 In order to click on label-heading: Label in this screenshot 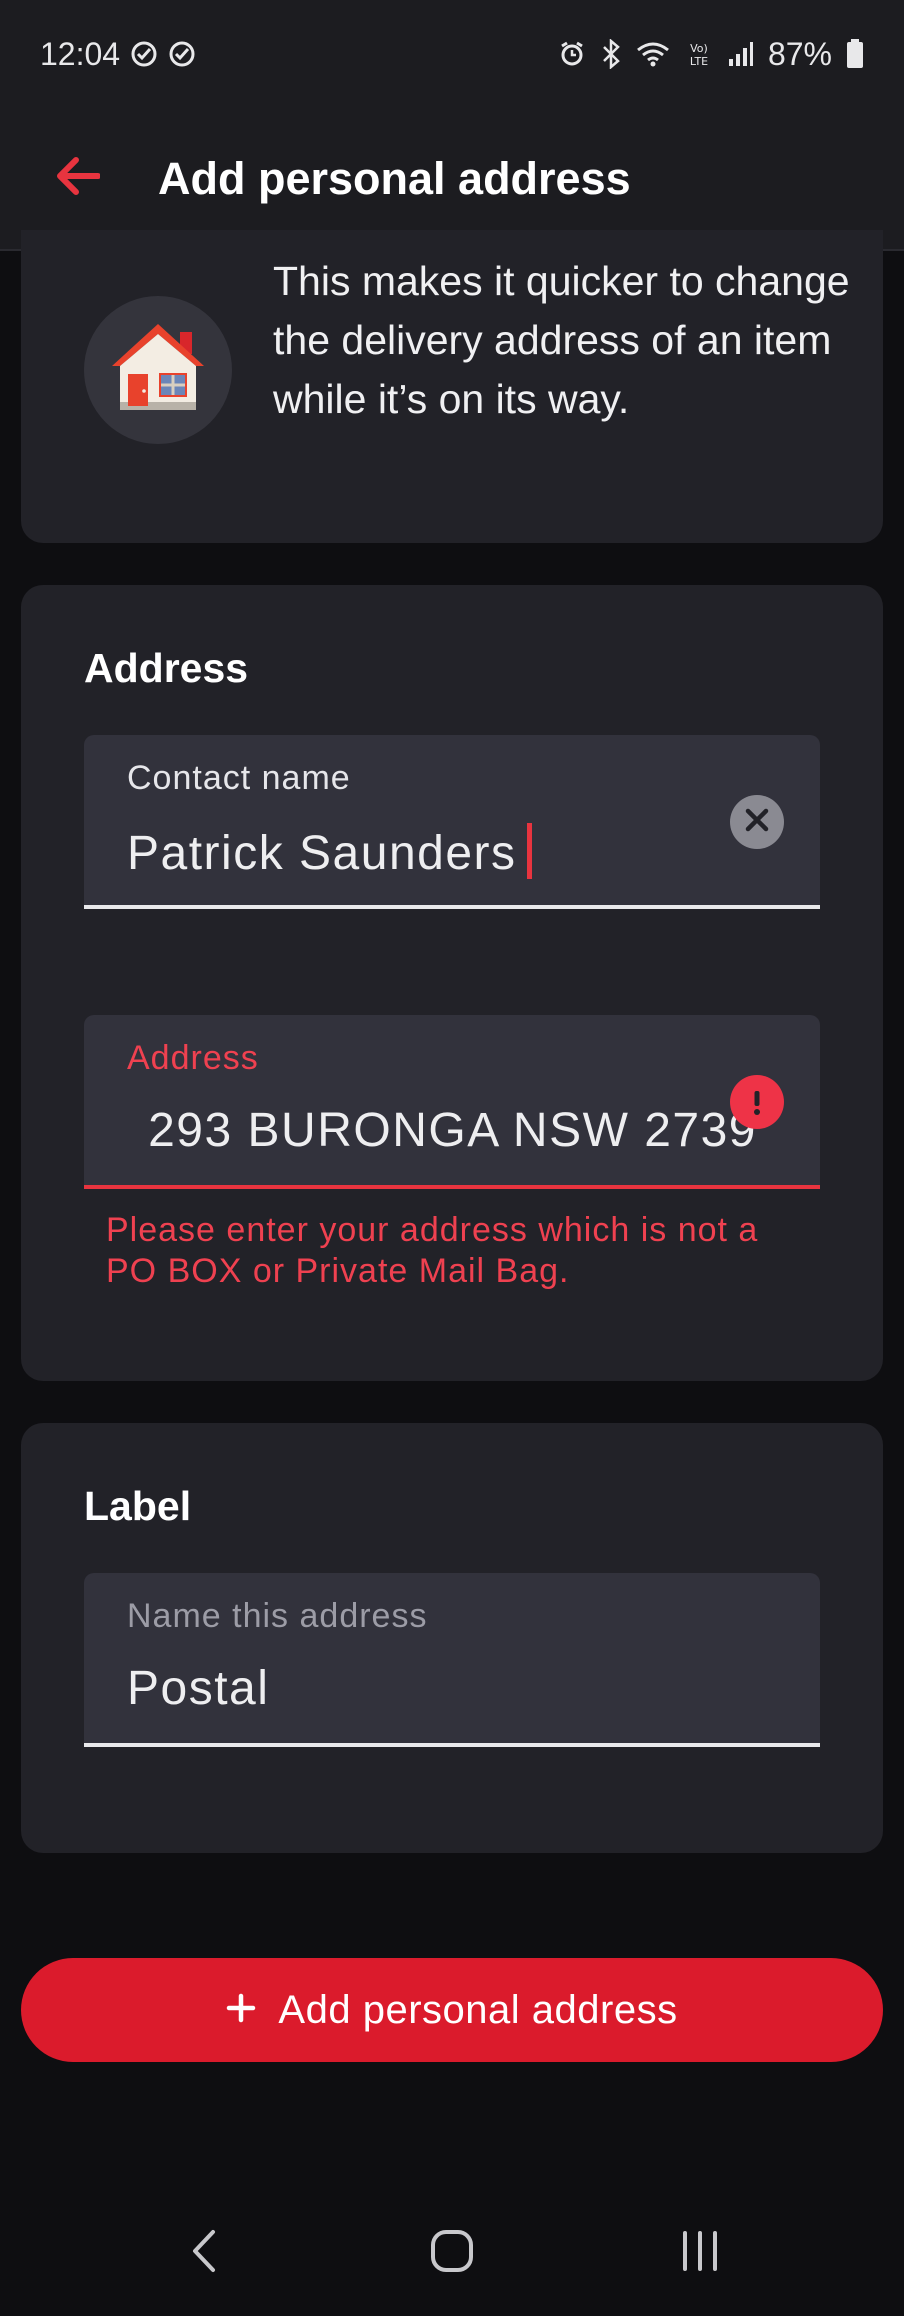, I will do `click(138, 1506)`.